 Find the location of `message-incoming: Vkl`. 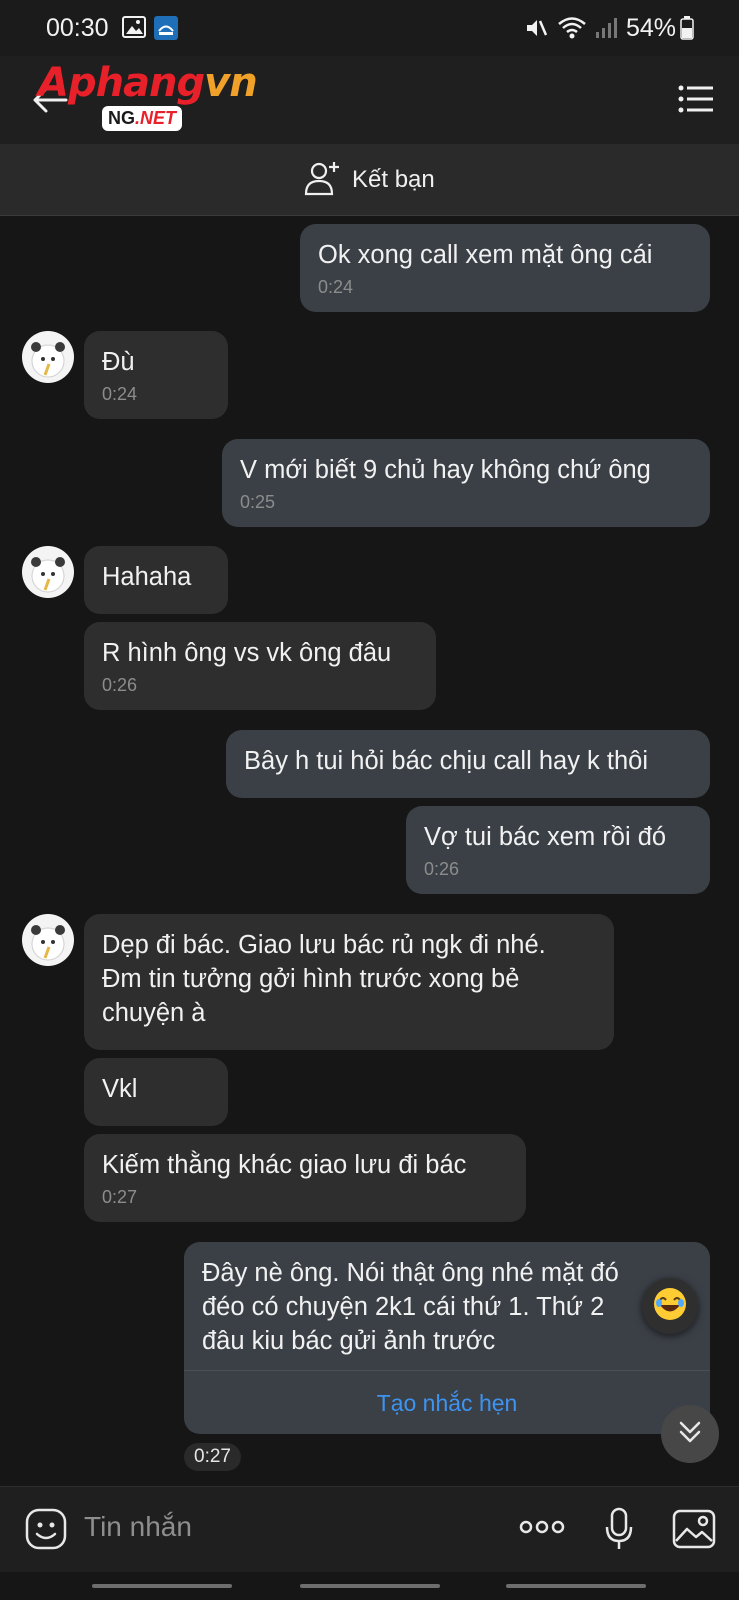

message-incoming: Vkl is located at coordinates (156, 1092).